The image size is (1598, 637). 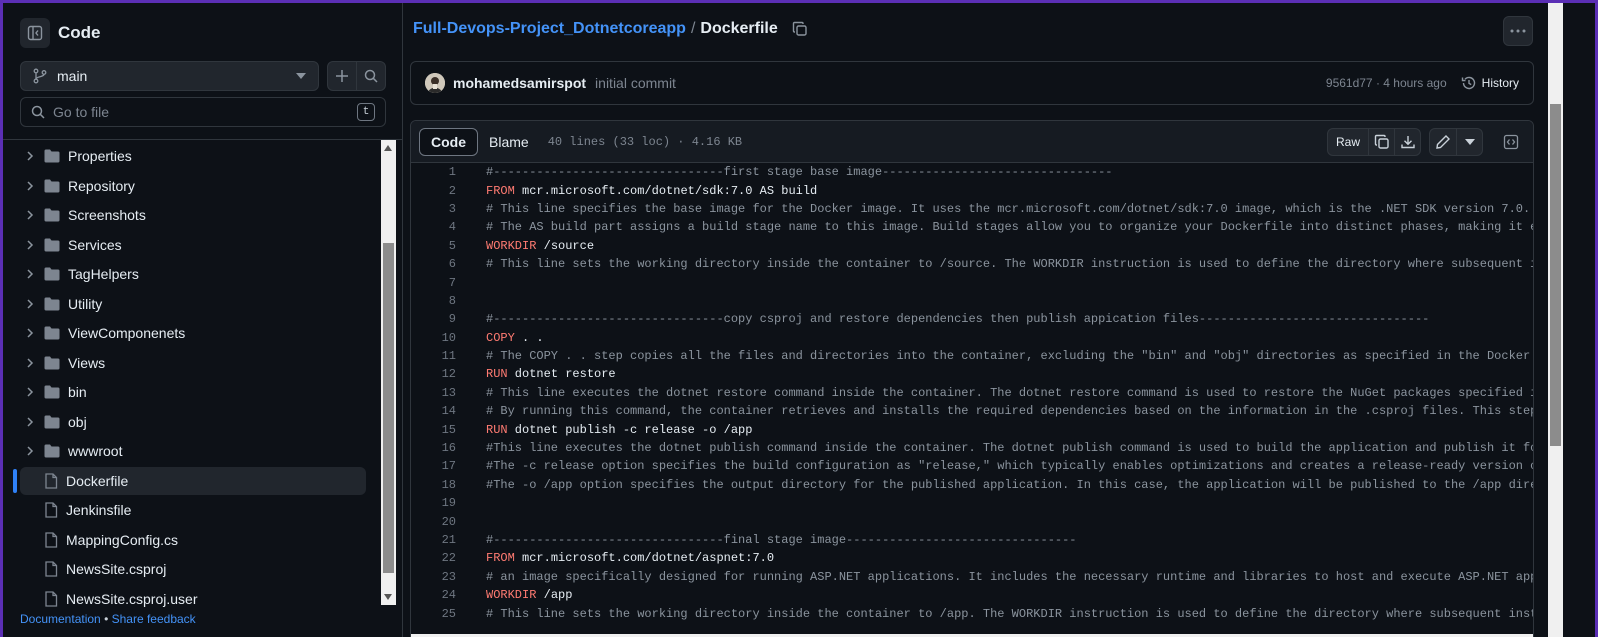 I want to click on tree-file-item: NewsSite.csproj, so click(x=193, y=569).